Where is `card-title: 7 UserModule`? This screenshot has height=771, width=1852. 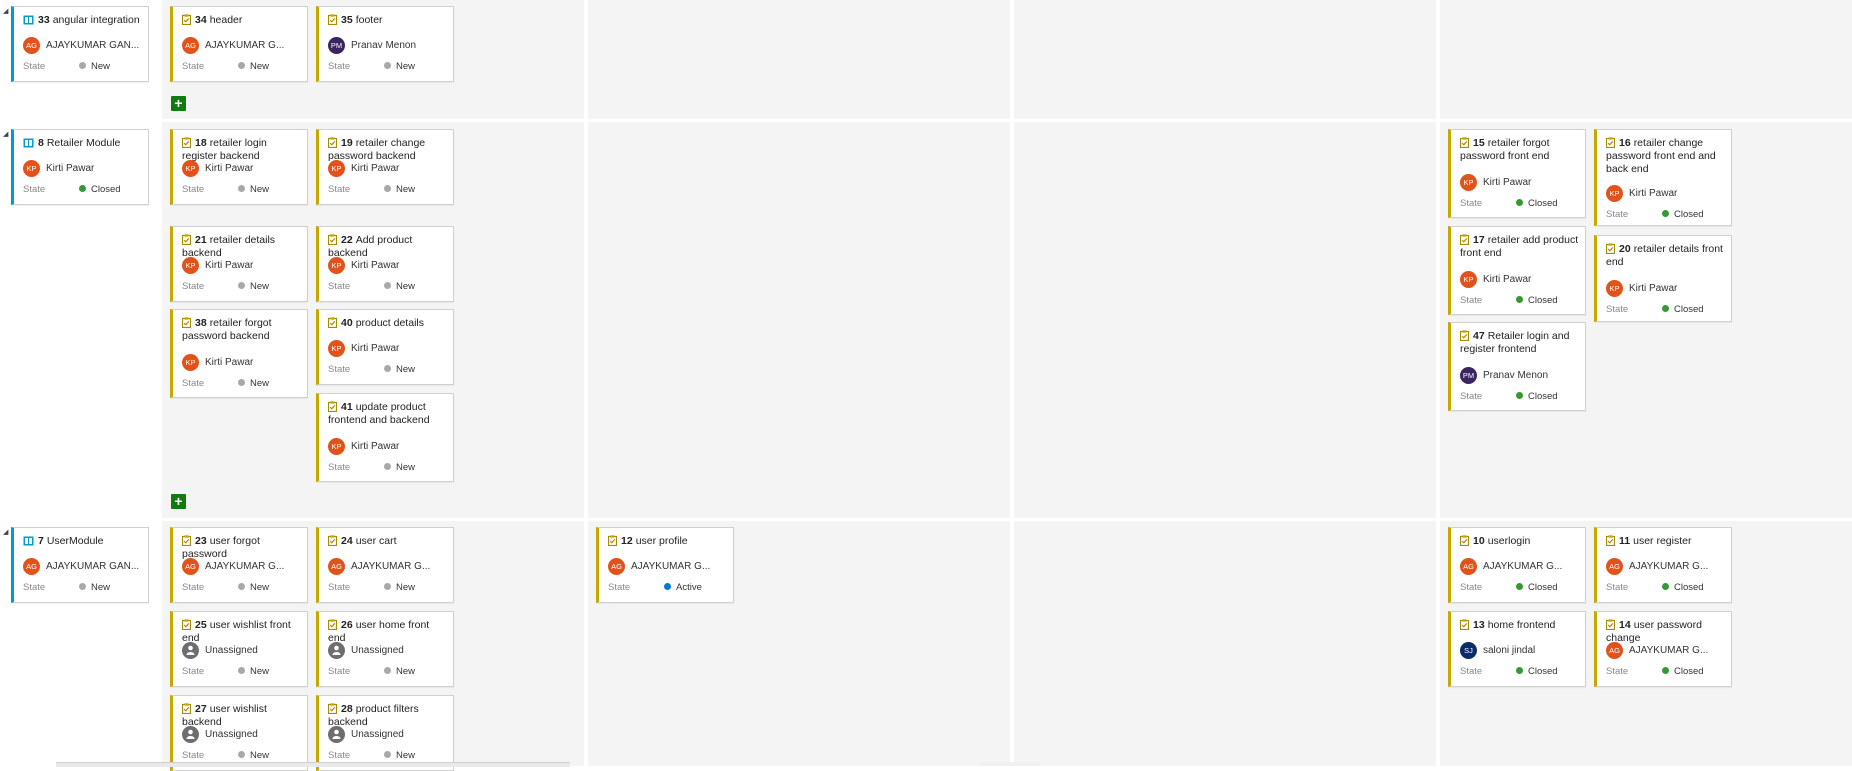 card-title: 7 UserModule is located at coordinates (82, 541).